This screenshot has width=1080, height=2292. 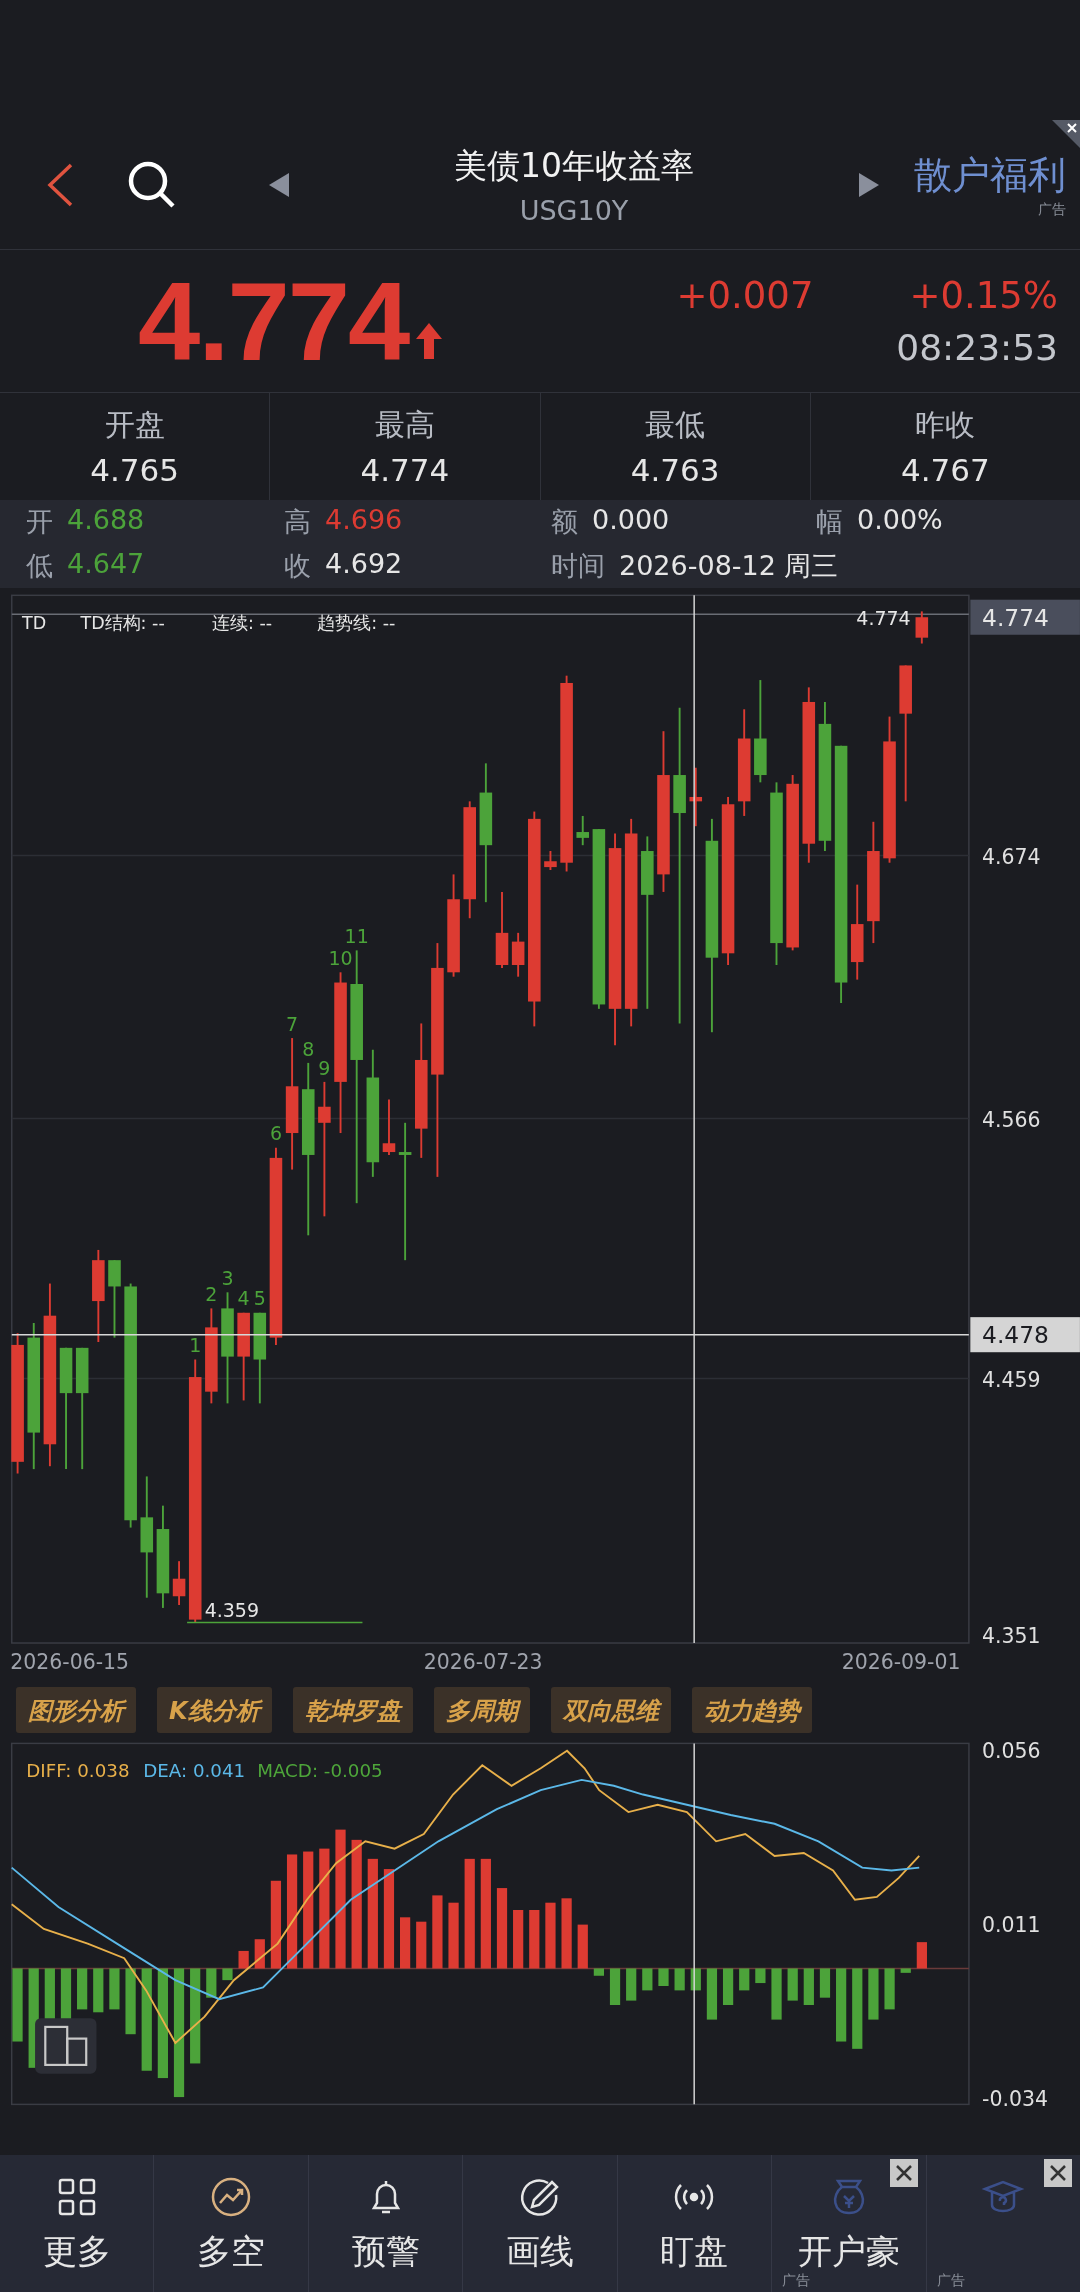 What do you see at coordinates (356, 622) in the screenshot?
I see `legend-item: 趋势线: --` at bounding box center [356, 622].